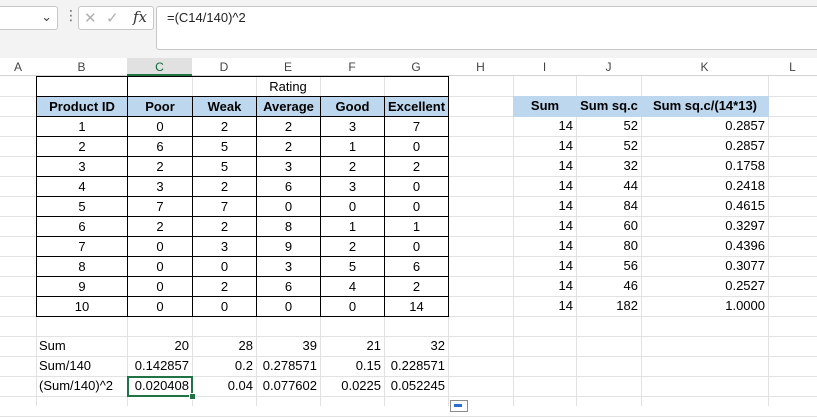 The width and height of the screenshot is (817, 417). Describe the element at coordinates (18, 67) in the screenshot. I see `column-header-a: A` at that location.